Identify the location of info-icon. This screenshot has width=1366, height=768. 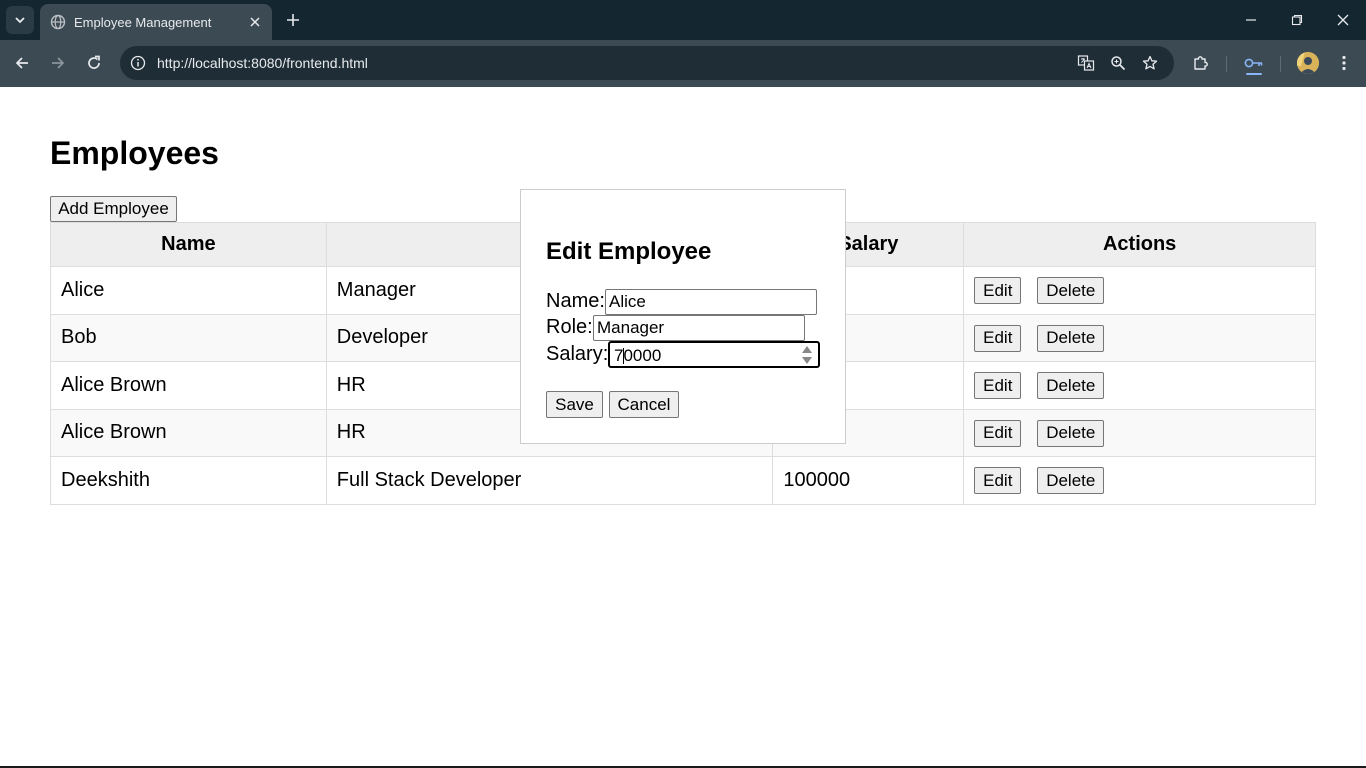
(138, 63).